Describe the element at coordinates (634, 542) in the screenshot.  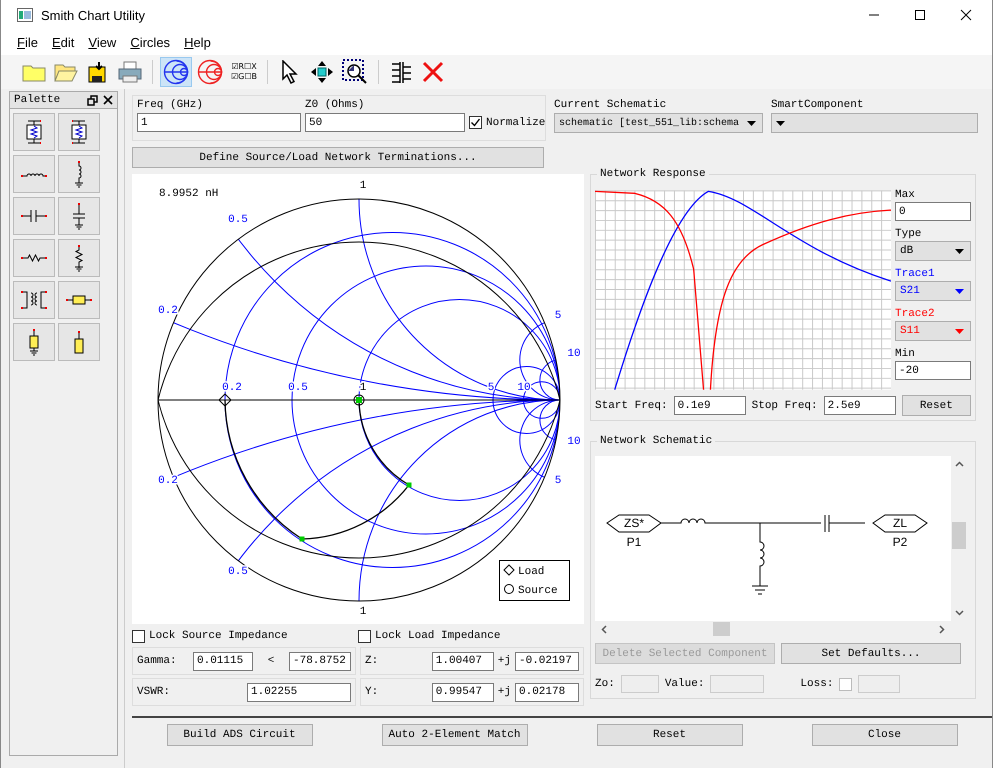
I see `port-label: P1` at that location.